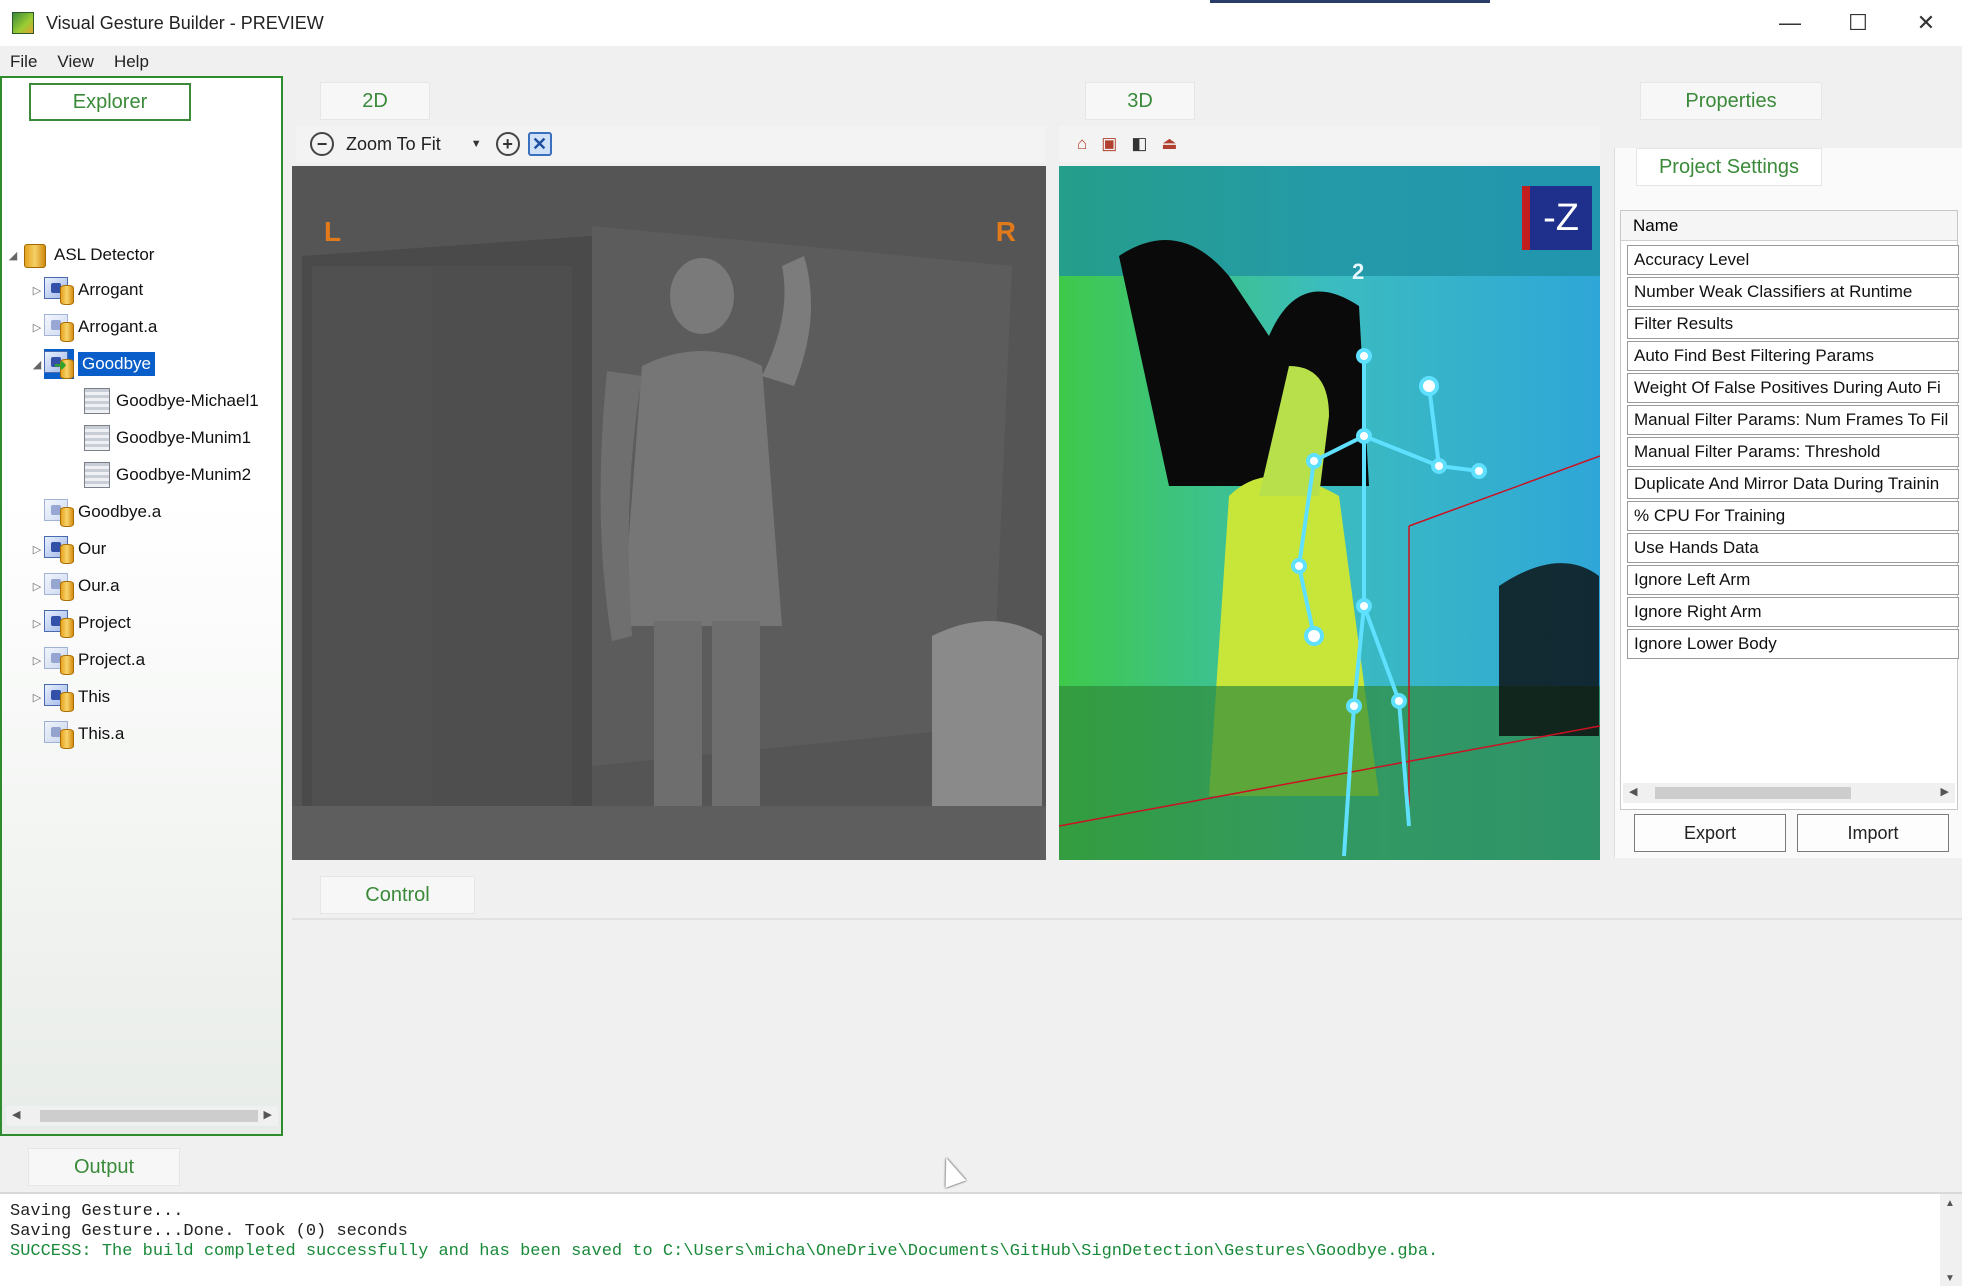 This screenshot has height=1286, width=1962. Describe the element at coordinates (84, 734) in the screenshot. I see `tree-item: This.a` at that location.